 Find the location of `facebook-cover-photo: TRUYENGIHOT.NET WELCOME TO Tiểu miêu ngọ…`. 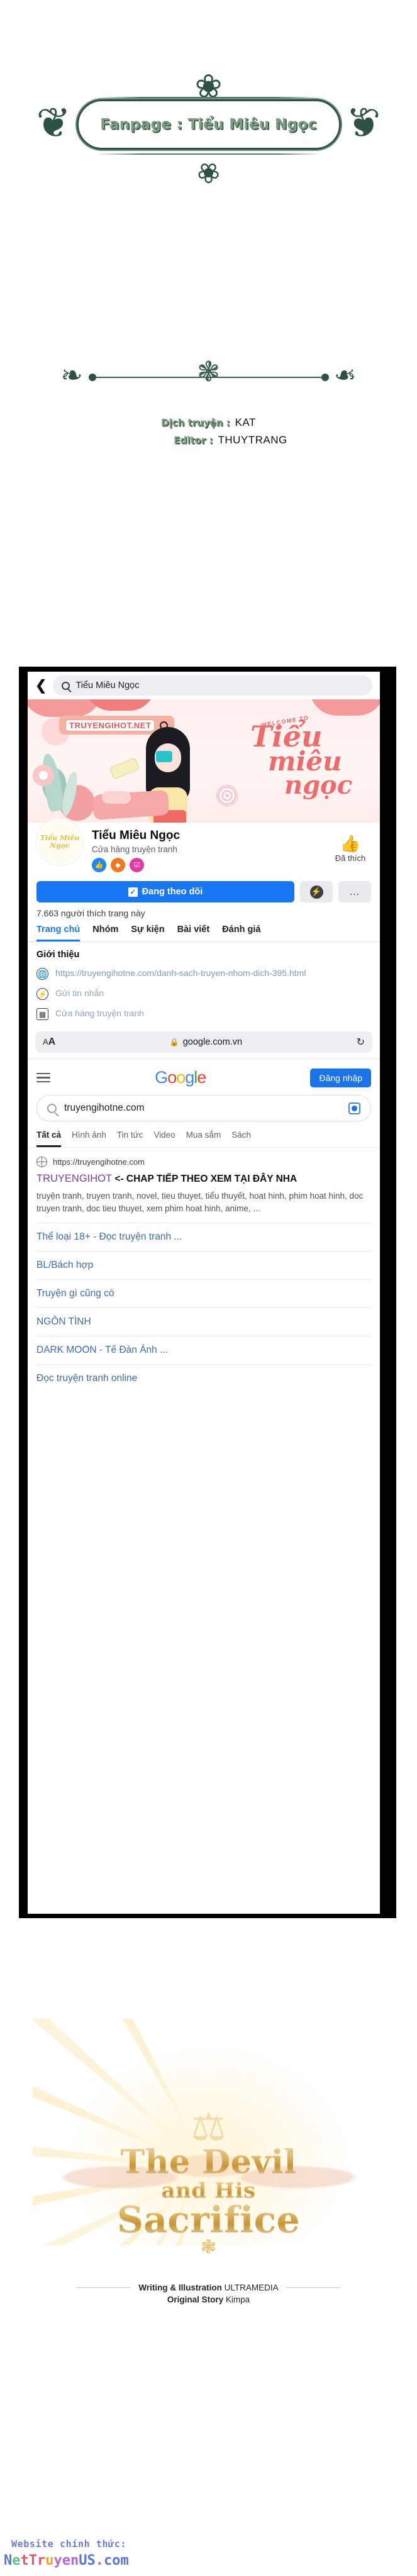

facebook-cover-photo: TRUYENGIHOT.NET WELCOME TO Tiểu miêu ngọ… is located at coordinates (204, 761).